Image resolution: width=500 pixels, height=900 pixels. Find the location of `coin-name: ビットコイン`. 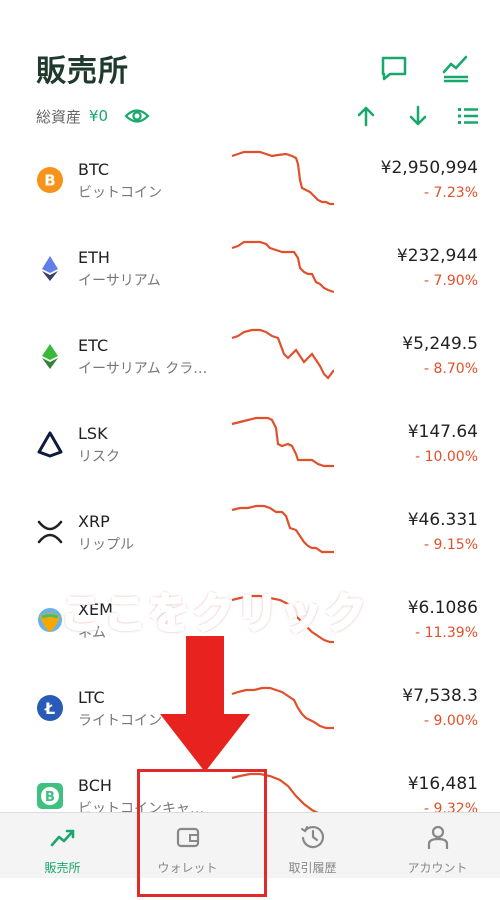

coin-name: ビットコイン is located at coordinates (120, 193).